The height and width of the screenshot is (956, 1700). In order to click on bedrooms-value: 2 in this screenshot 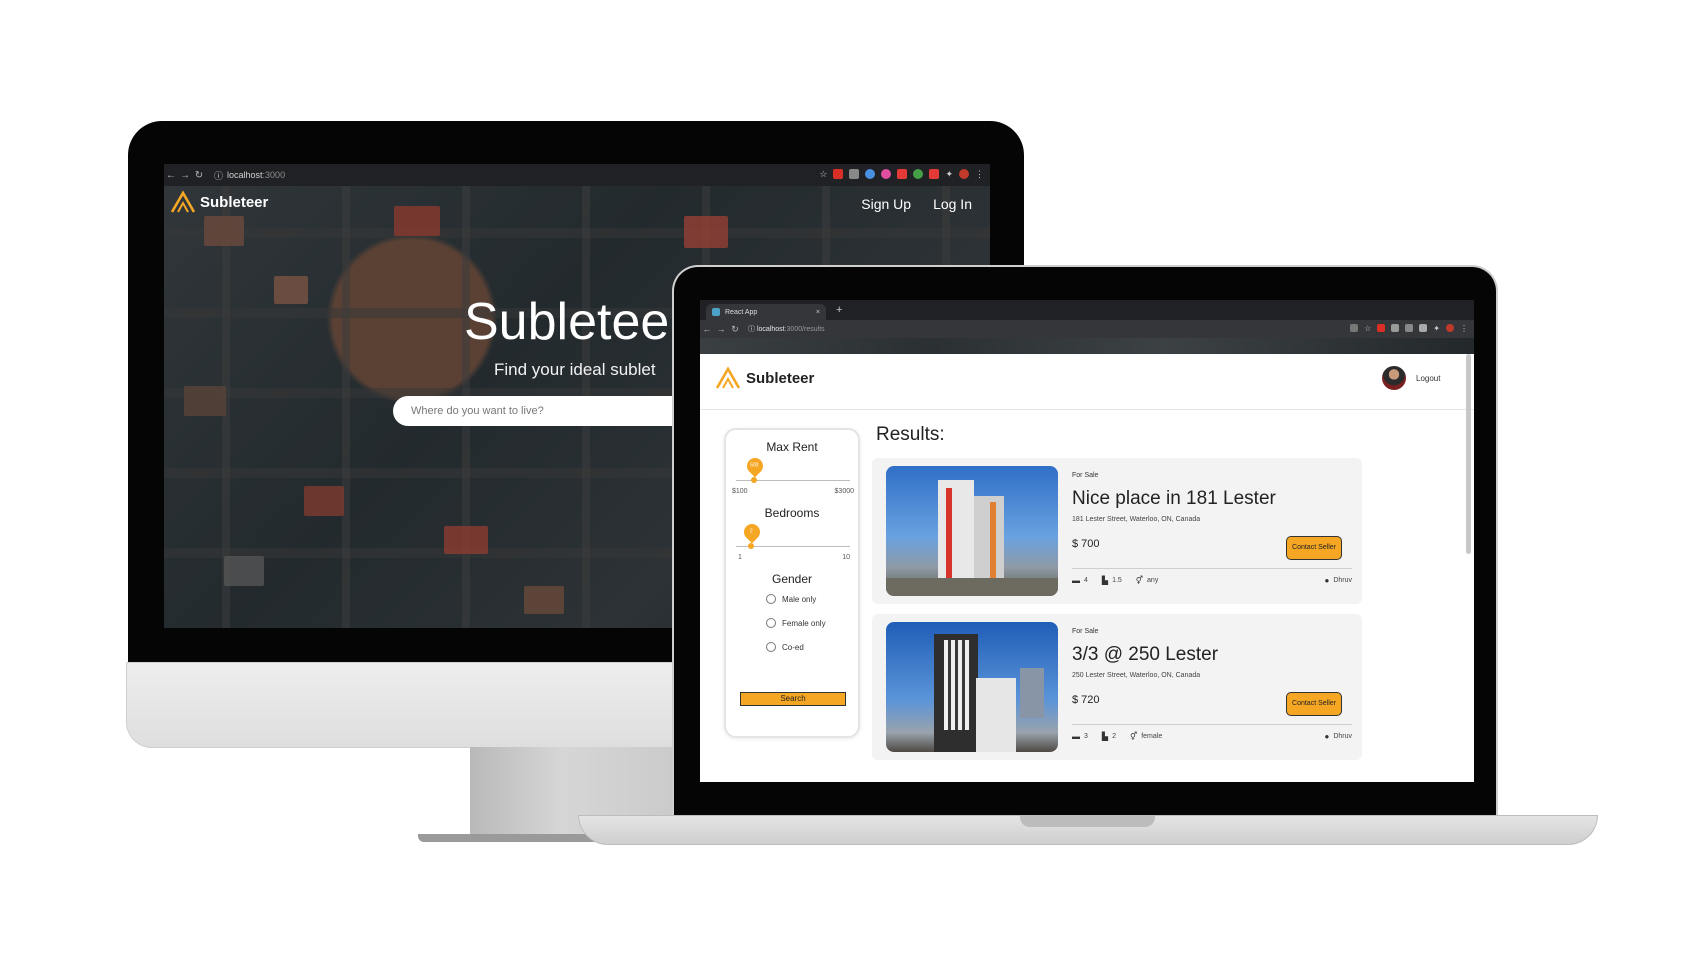, I will do `click(751, 531)`.